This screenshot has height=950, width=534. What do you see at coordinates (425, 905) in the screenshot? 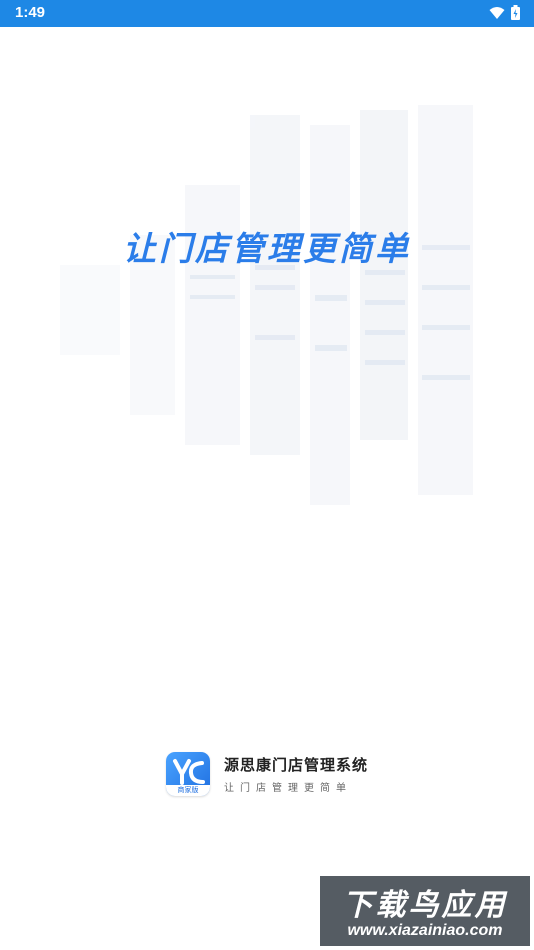
I see `watermark-title: 下载鸟应用` at bounding box center [425, 905].